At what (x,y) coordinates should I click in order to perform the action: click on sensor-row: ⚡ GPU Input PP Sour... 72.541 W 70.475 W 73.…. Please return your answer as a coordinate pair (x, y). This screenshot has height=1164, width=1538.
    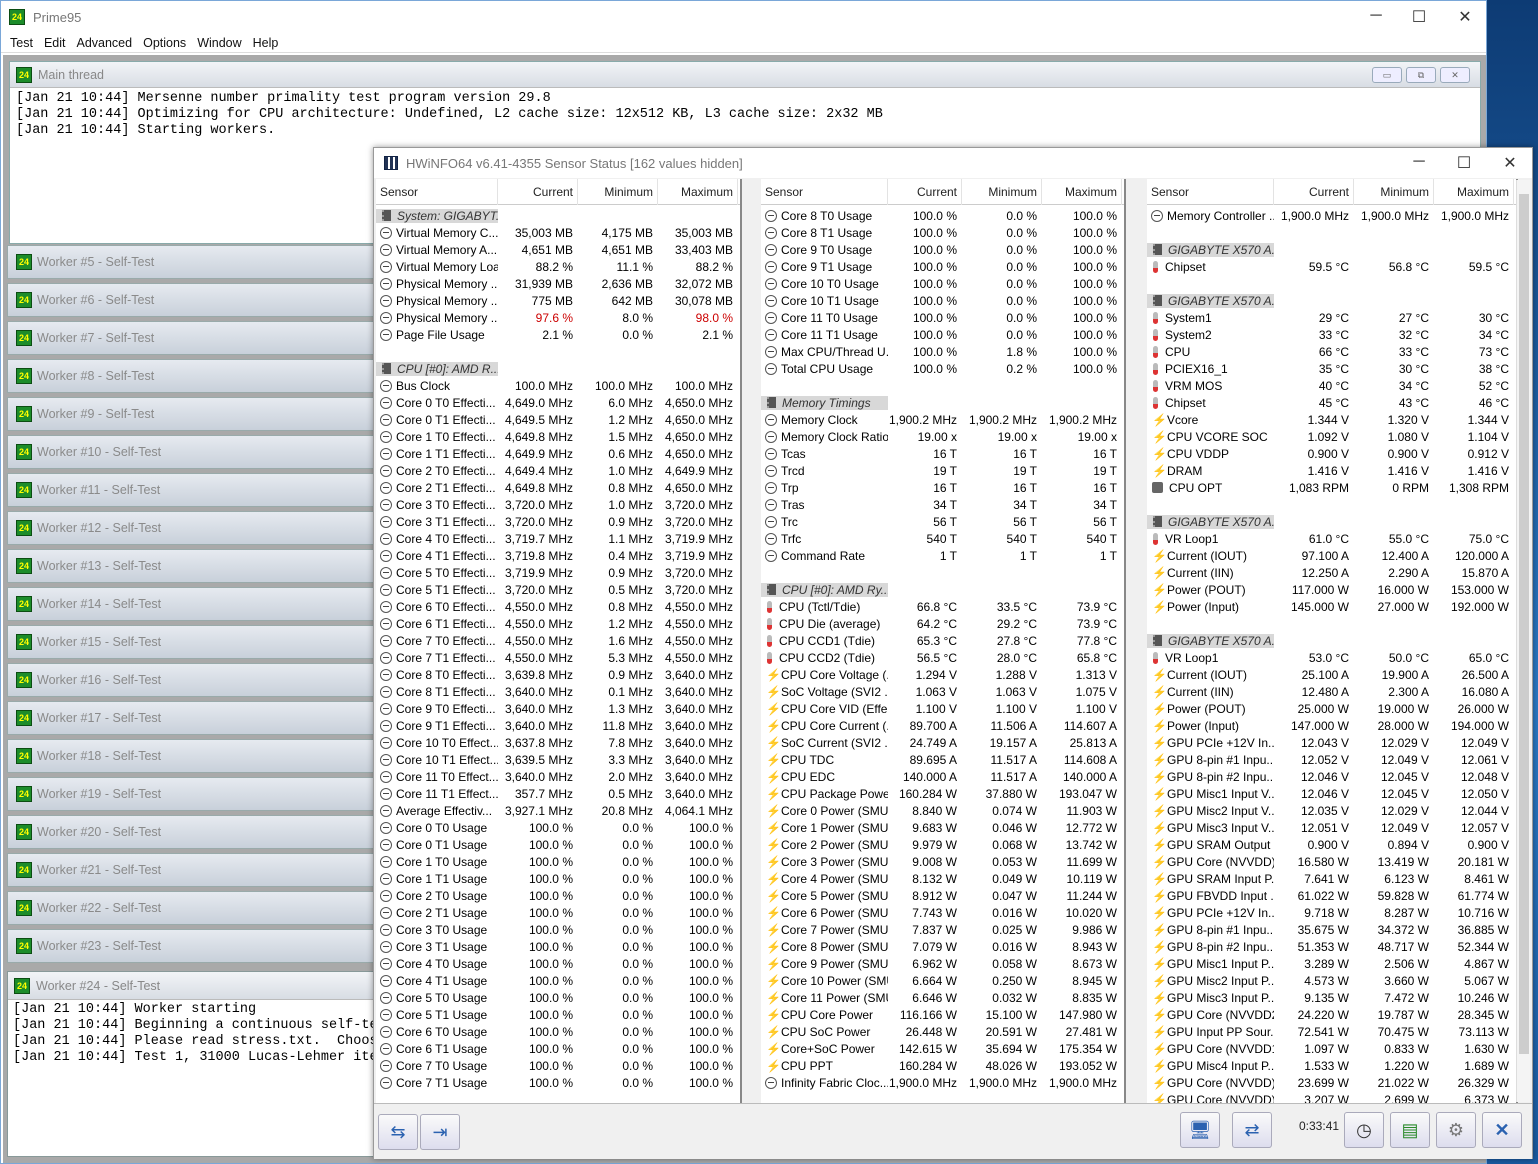
    Looking at the image, I should click on (1331, 1031).